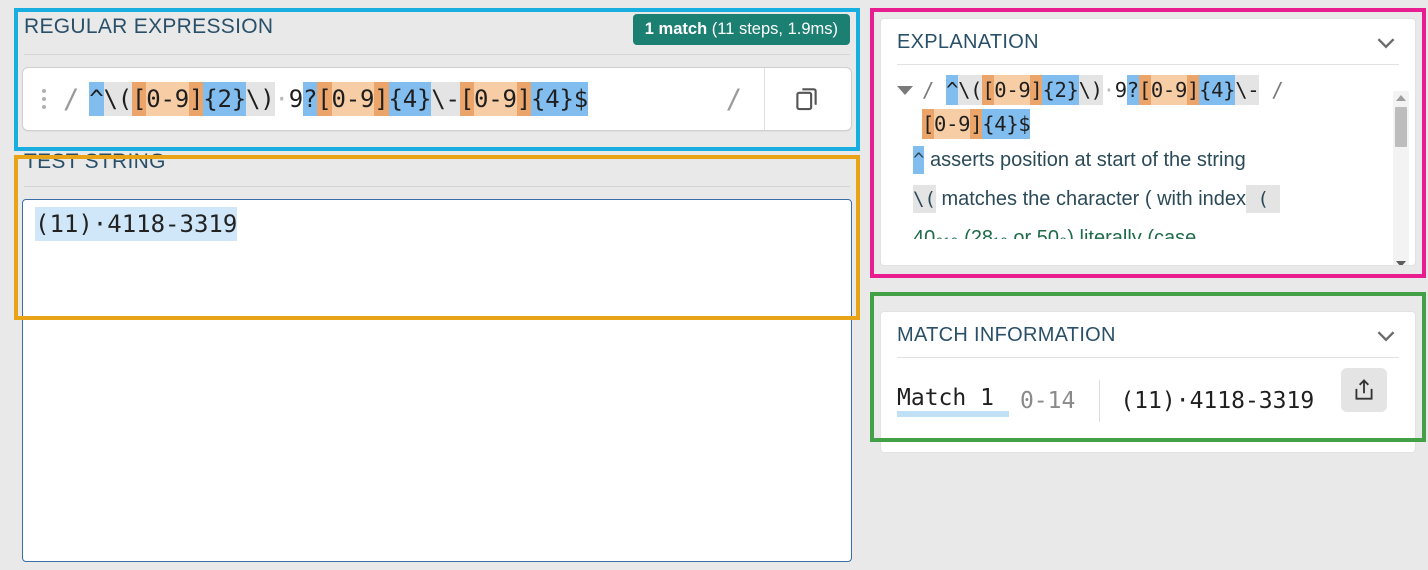  Describe the element at coordinates (1401, 178) in the screenshot. I see `explanation-scrollbar` at that location.